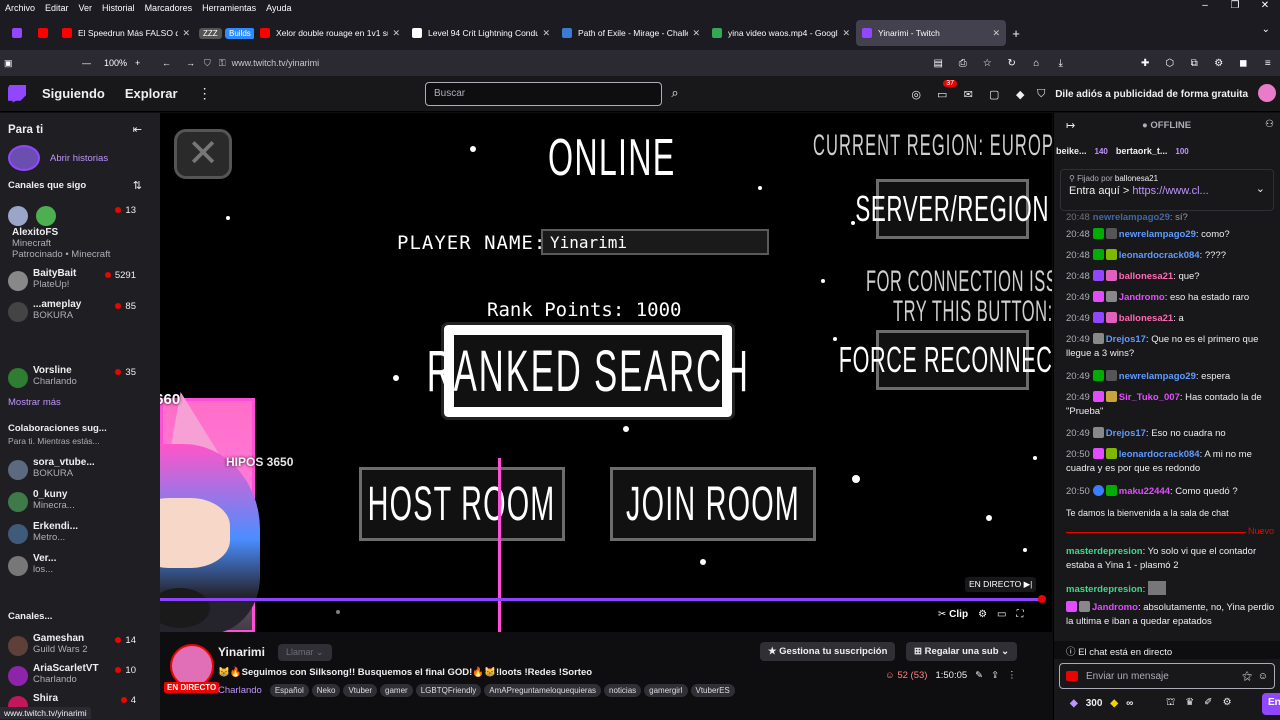  What do you see at coordinates (1189, 703) in the screenshot?
I see `prime-icon: ♛` at bounding box center [1189, 703].